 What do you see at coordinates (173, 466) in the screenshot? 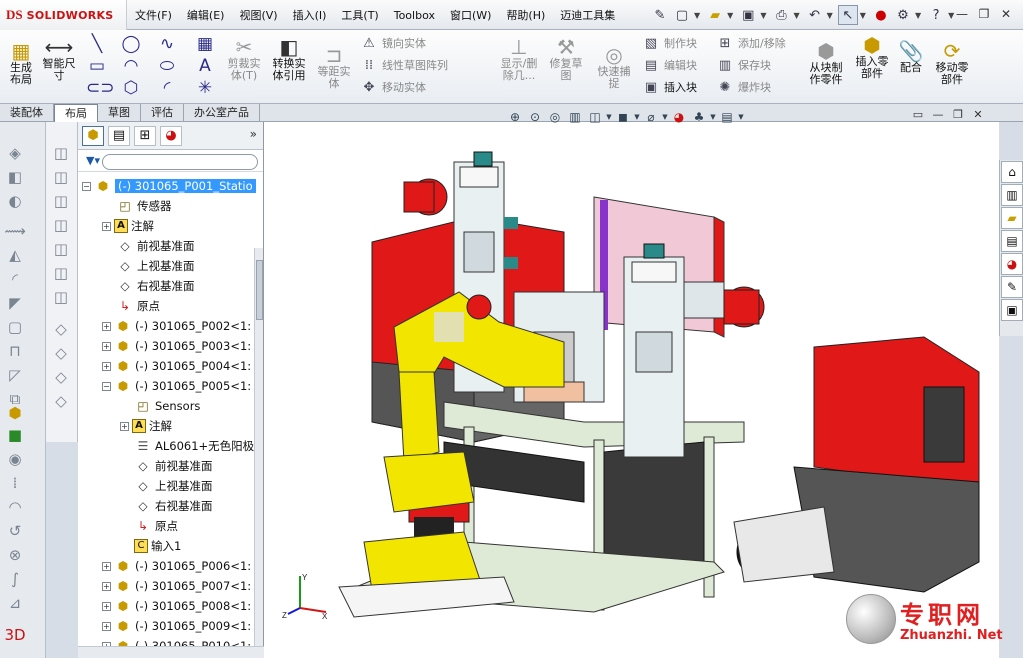
I see `tree-item: ◇ 前视基准面` at bounding box center [173, 466].